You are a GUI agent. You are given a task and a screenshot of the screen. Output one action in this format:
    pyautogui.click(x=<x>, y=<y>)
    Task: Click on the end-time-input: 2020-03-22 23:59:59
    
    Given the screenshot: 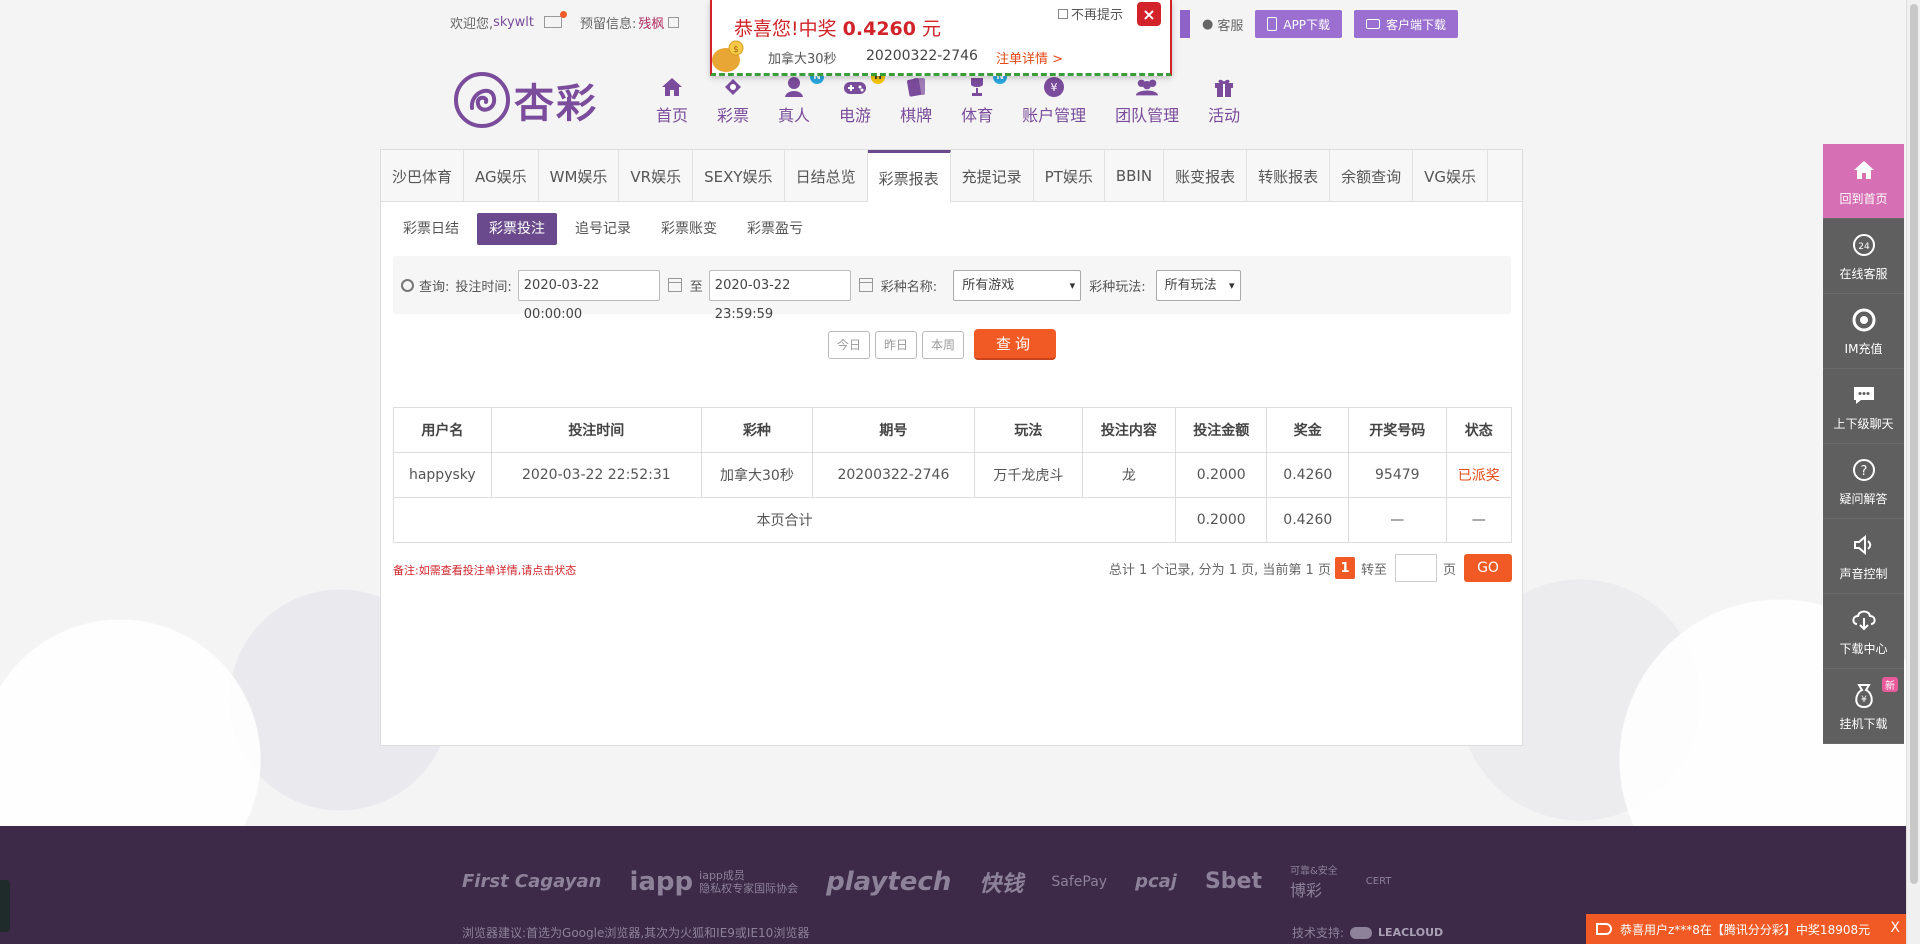 What is the action you would take?
    pyautogui.click(x=779, y=295)
    